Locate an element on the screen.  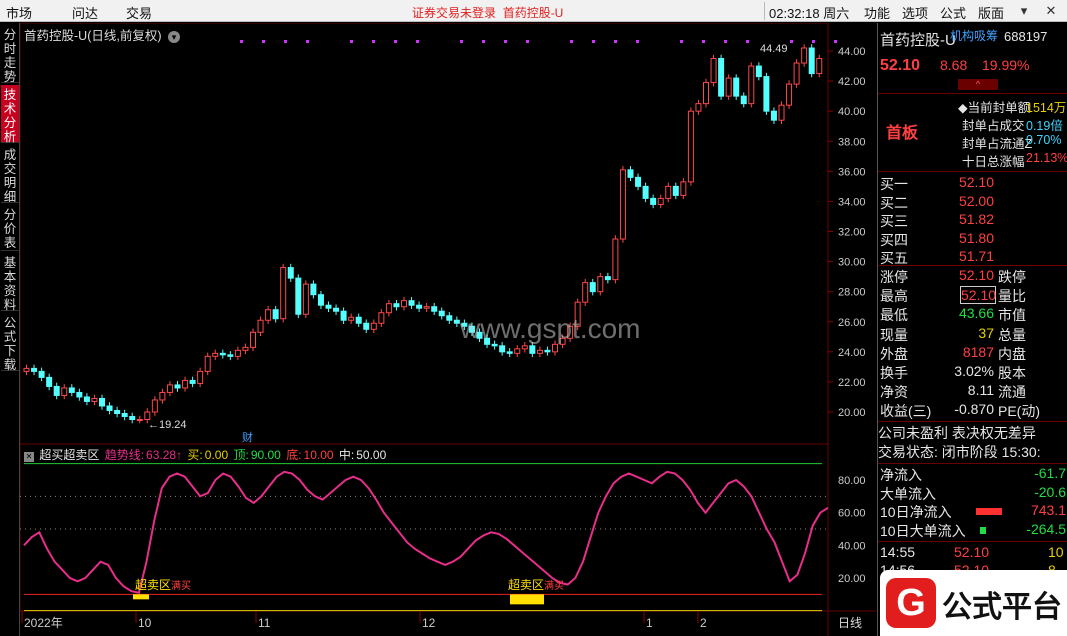
menu-options: 选项 is located at coordinates (915, 12).